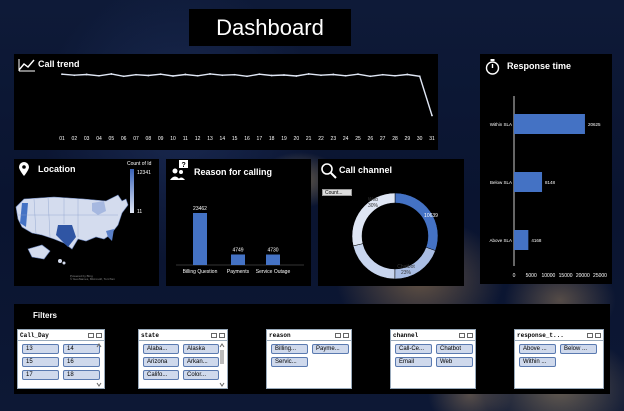  I want to click on filters-title: Filters, so click(45, 315).